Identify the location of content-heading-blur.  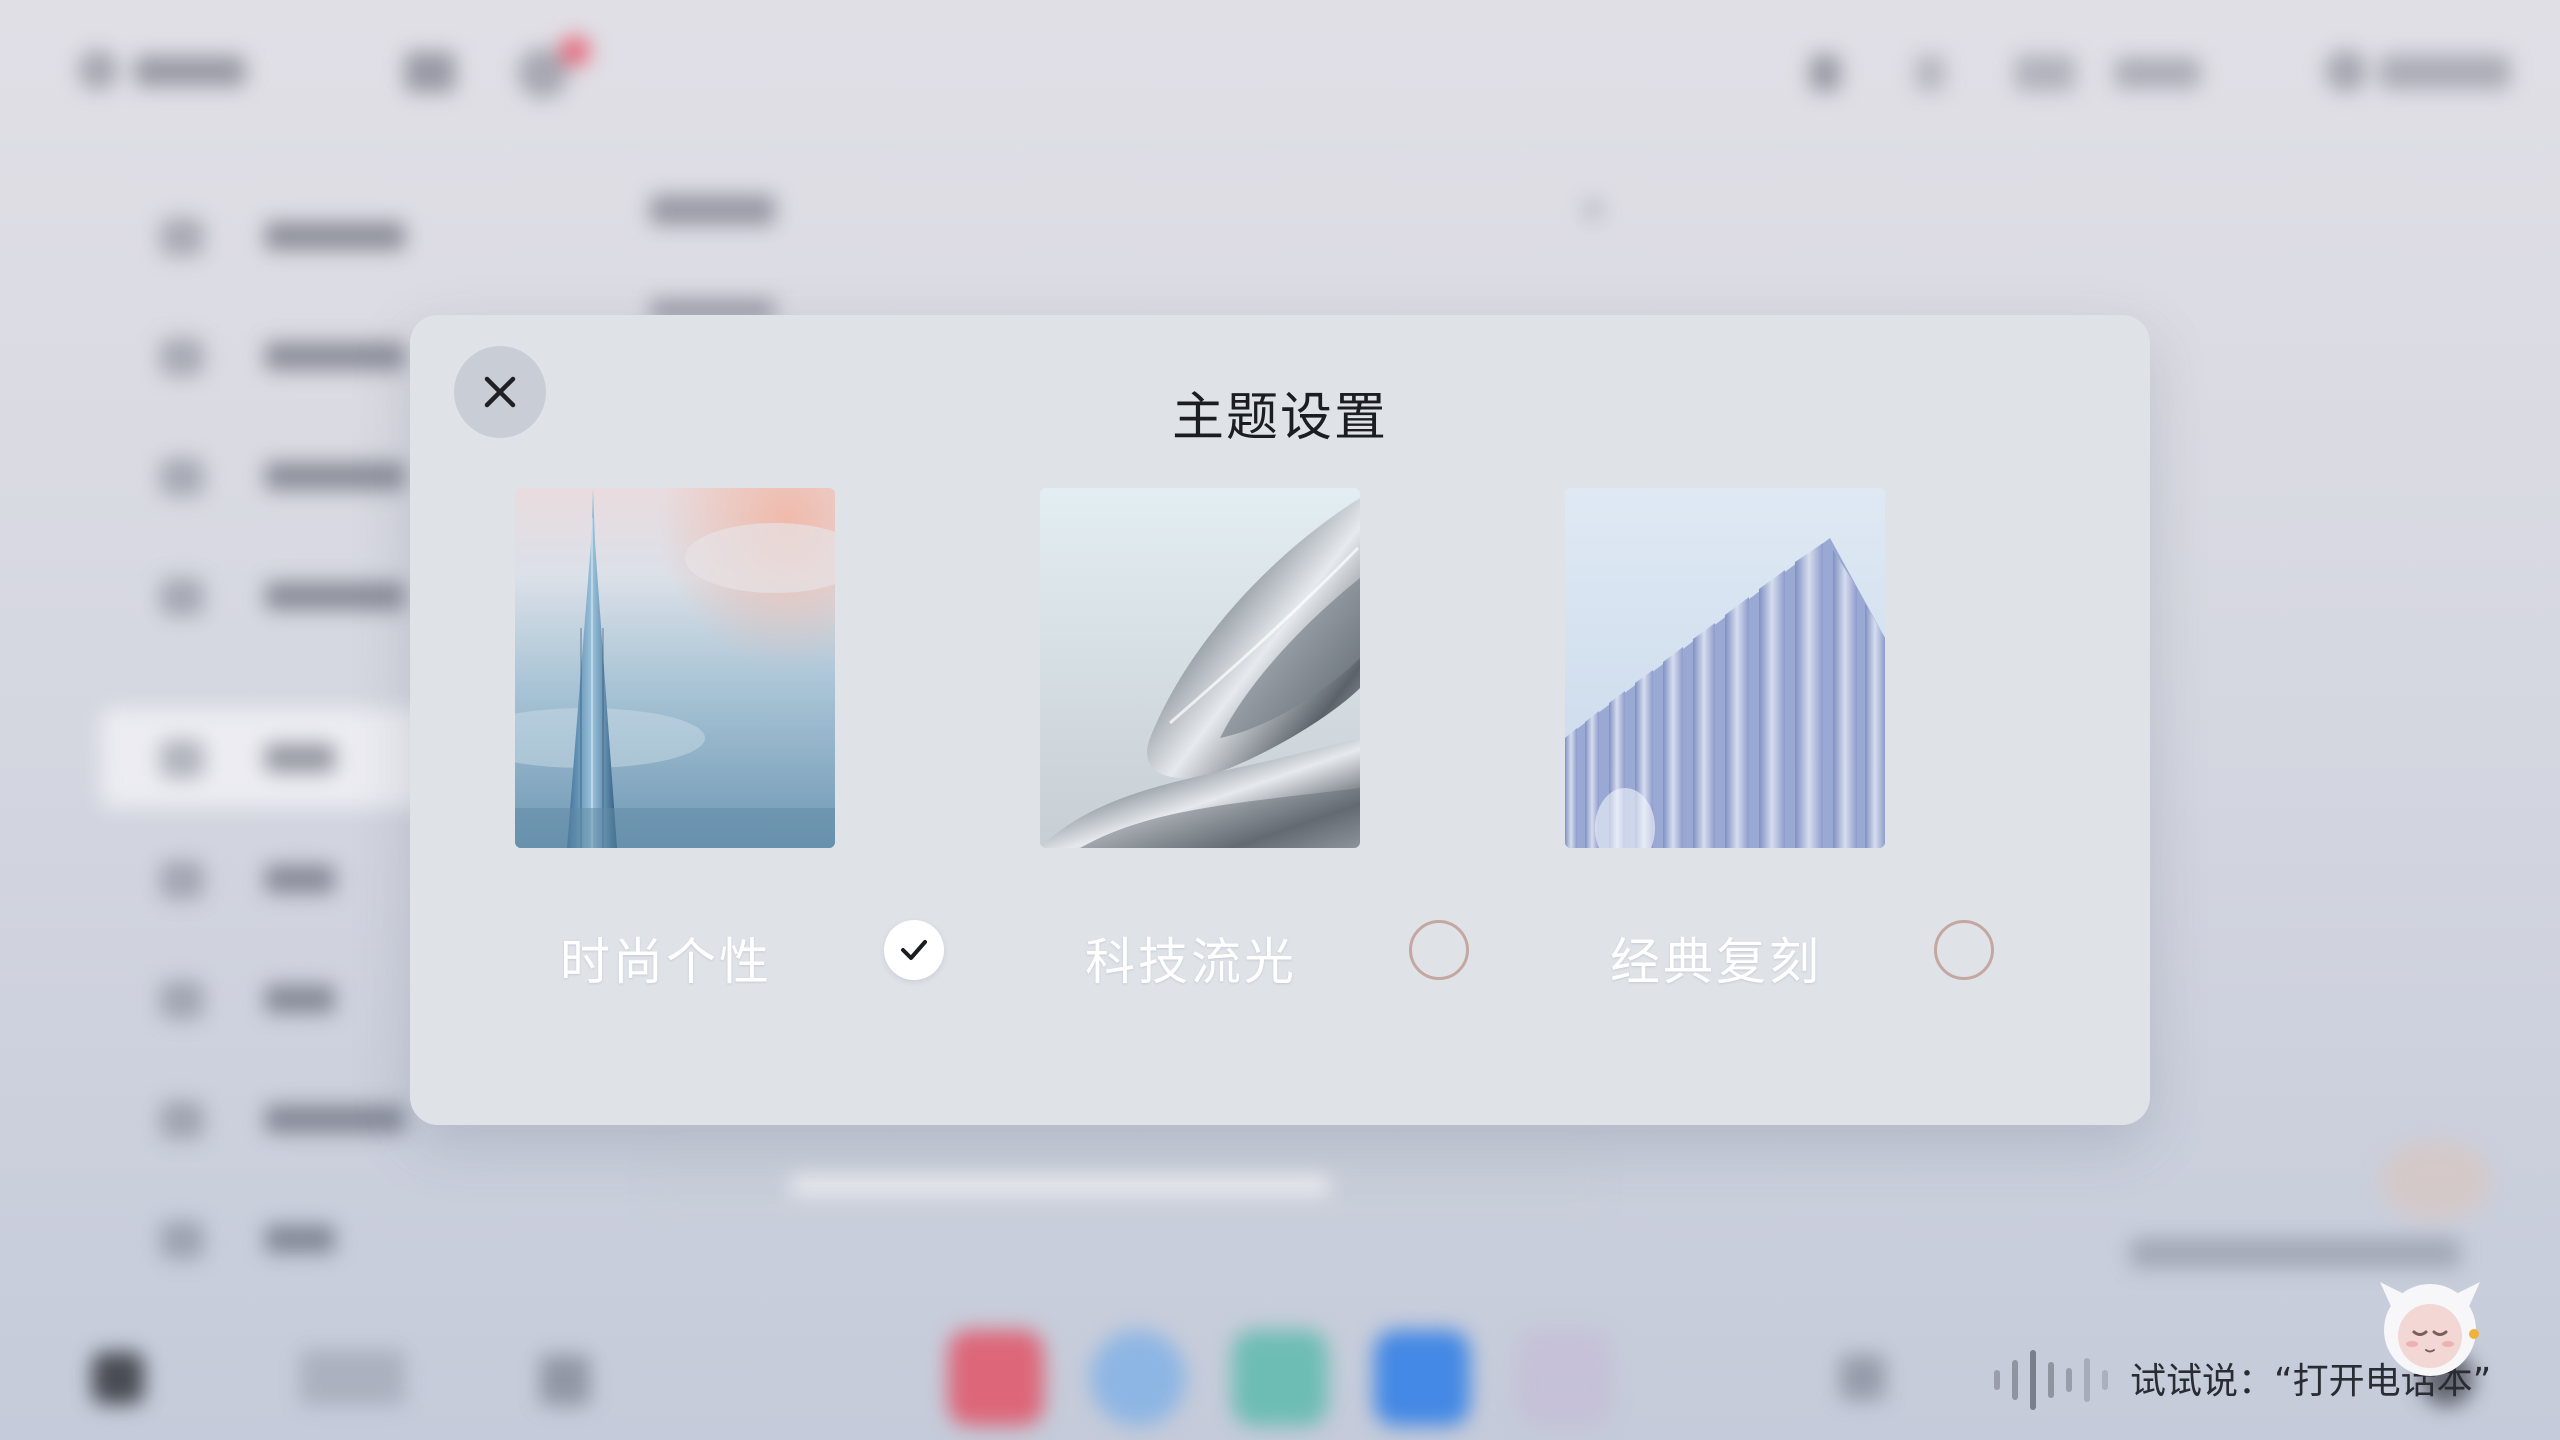
(712, 210).